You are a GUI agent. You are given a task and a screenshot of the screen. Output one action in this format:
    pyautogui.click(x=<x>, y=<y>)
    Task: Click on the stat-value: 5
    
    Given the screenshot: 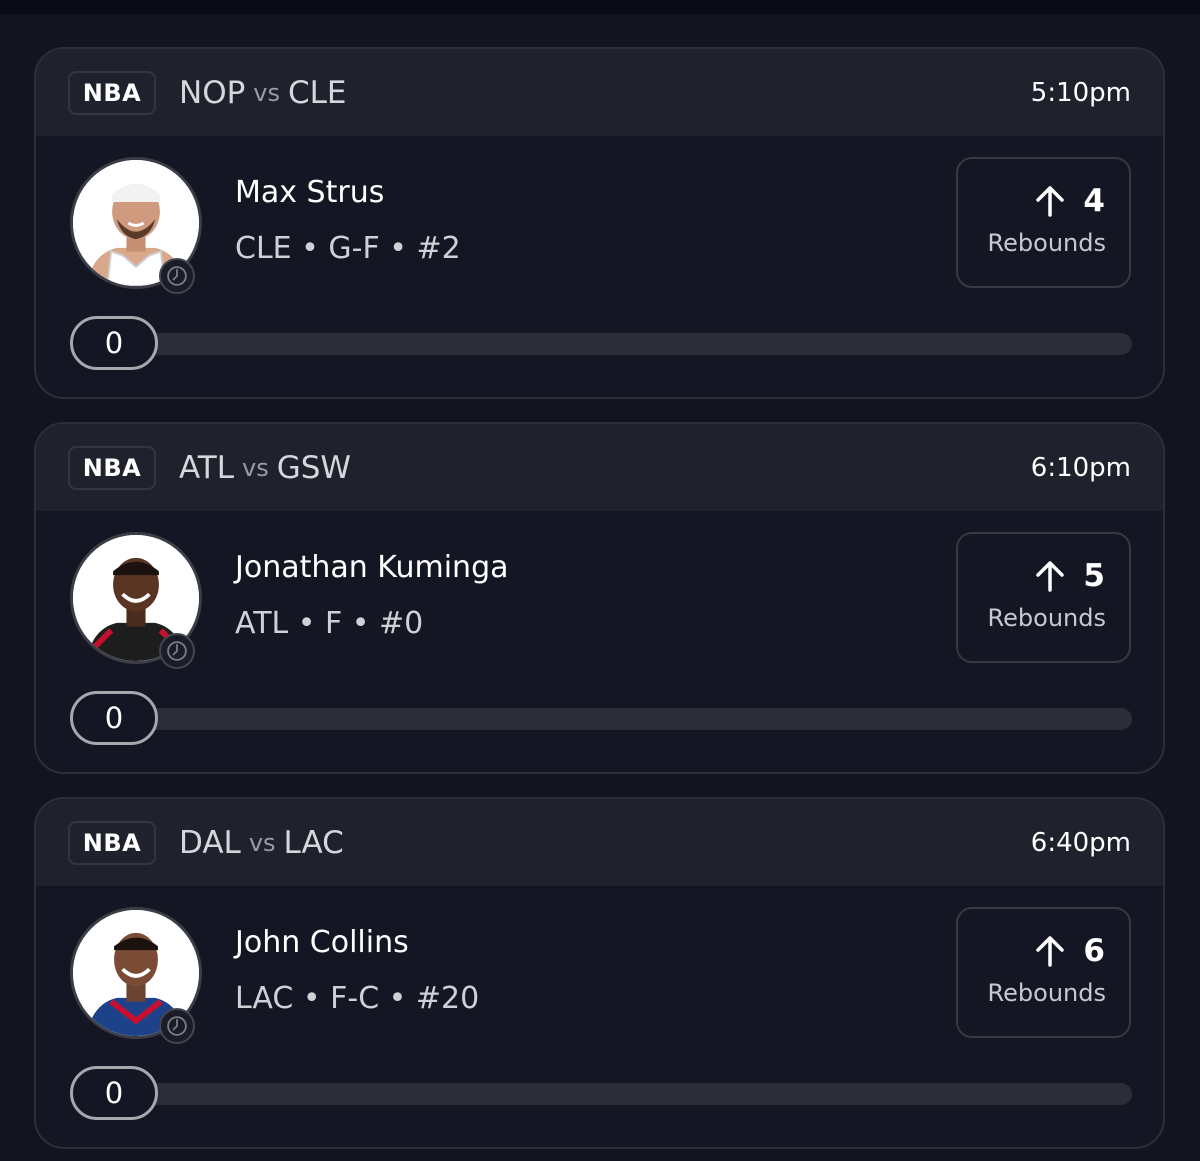 What is the action you would take?
    pyautogui.click(x=1094, y=576)
    